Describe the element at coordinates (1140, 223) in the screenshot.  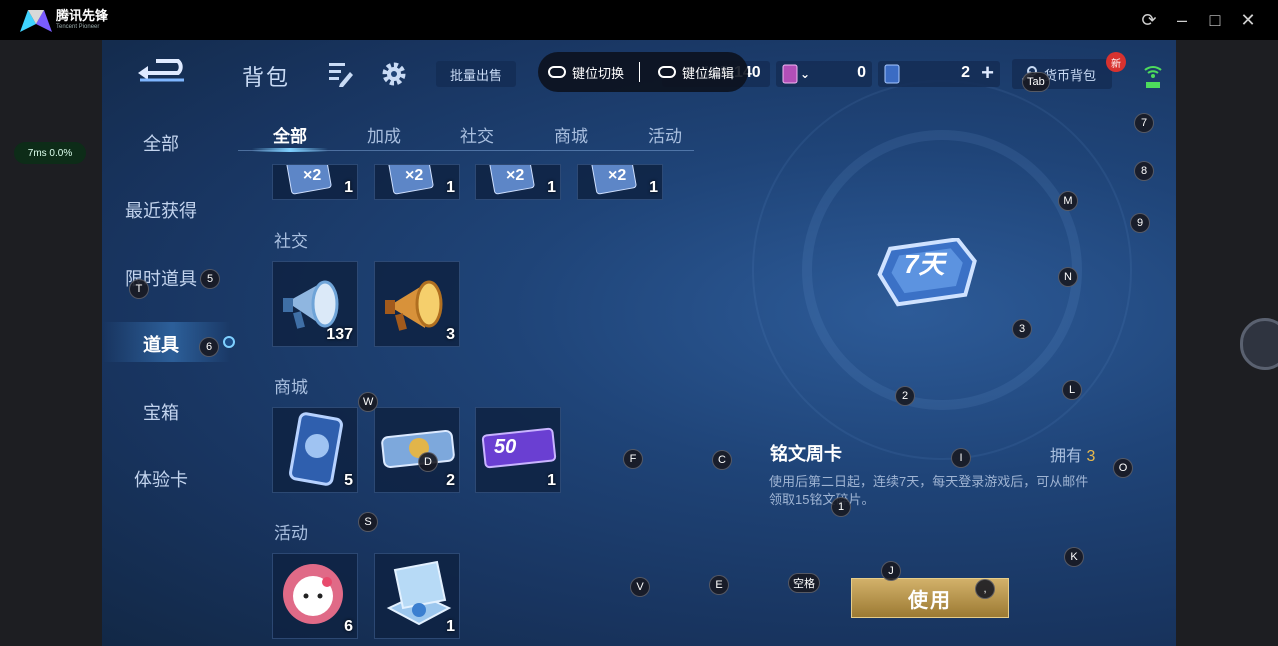
I see `key-badge-9: 9` at that location.